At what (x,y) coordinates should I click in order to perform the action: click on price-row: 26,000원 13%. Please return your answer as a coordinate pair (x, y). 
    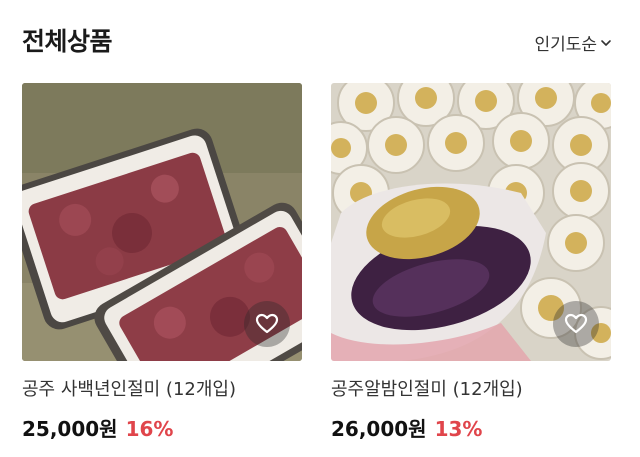
    Looking at the image, I should click on (471, 427).